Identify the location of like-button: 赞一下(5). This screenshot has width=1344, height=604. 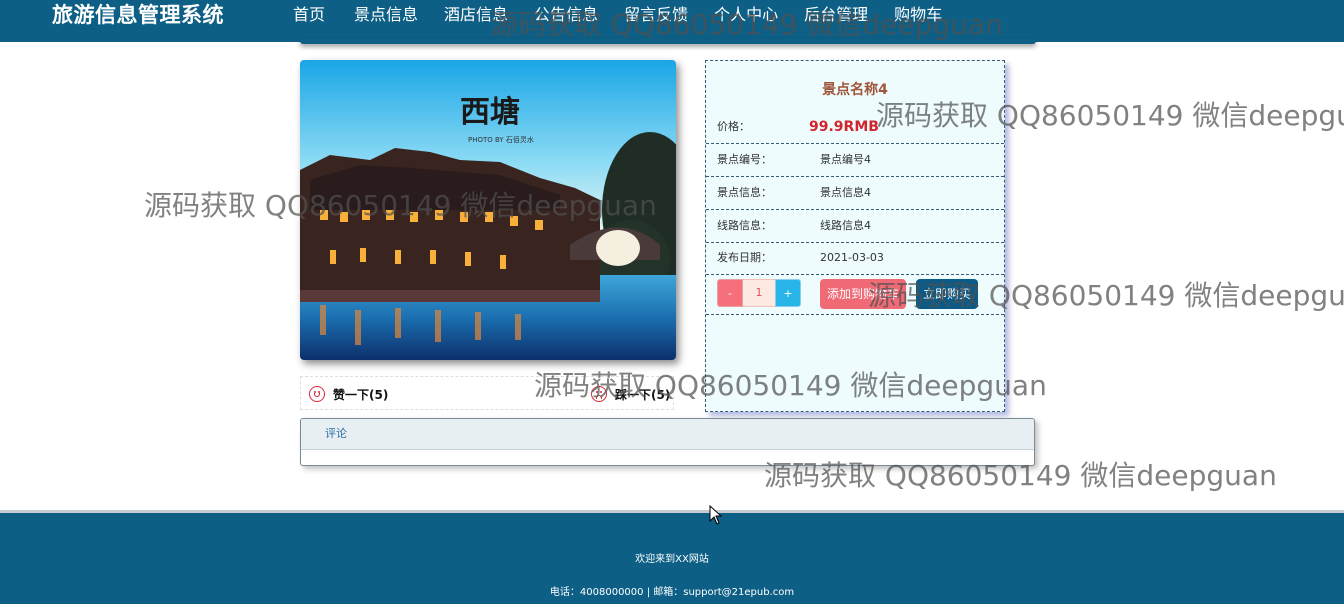
(348, 394).